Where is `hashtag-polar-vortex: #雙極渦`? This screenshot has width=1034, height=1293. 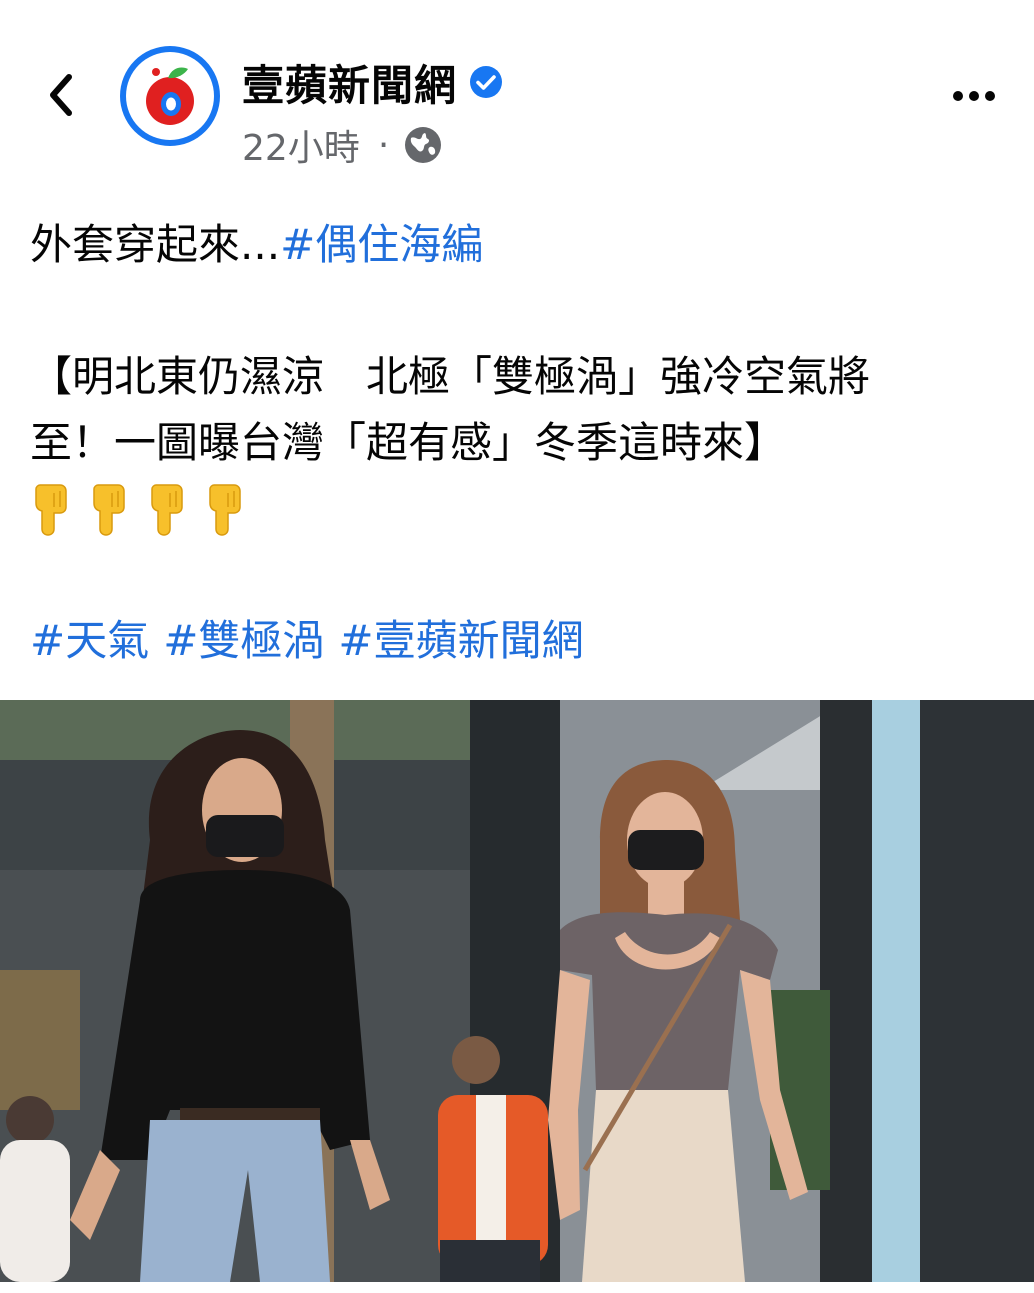 hashtag-polar-vortex: #雙極渦 is located at coordinates (243, 640).